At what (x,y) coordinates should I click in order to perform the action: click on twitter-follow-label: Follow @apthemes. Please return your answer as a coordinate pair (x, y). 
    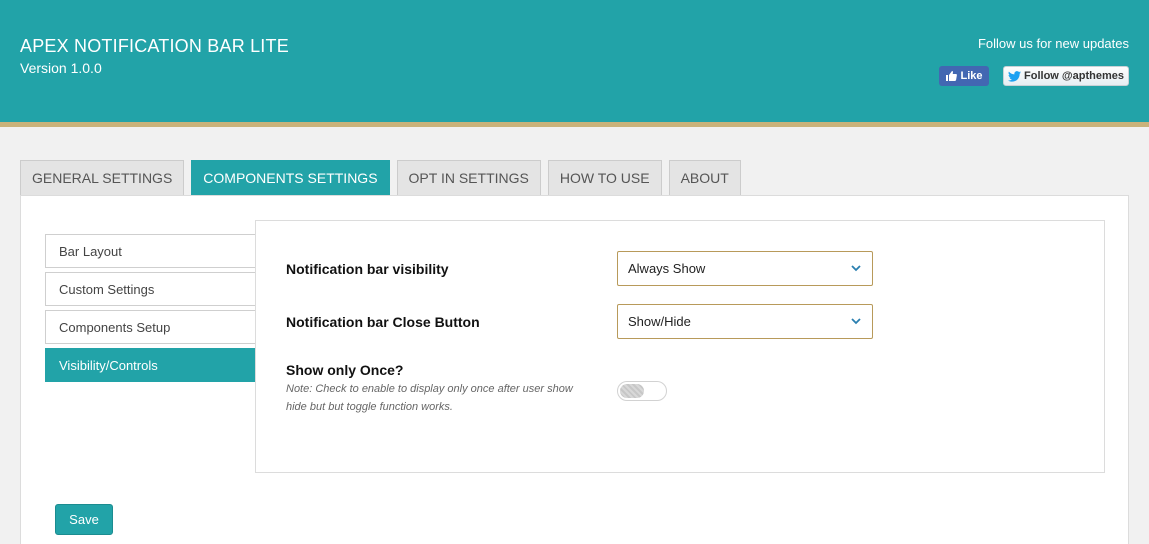
    Looking at the image, I should click on (1074, 76).